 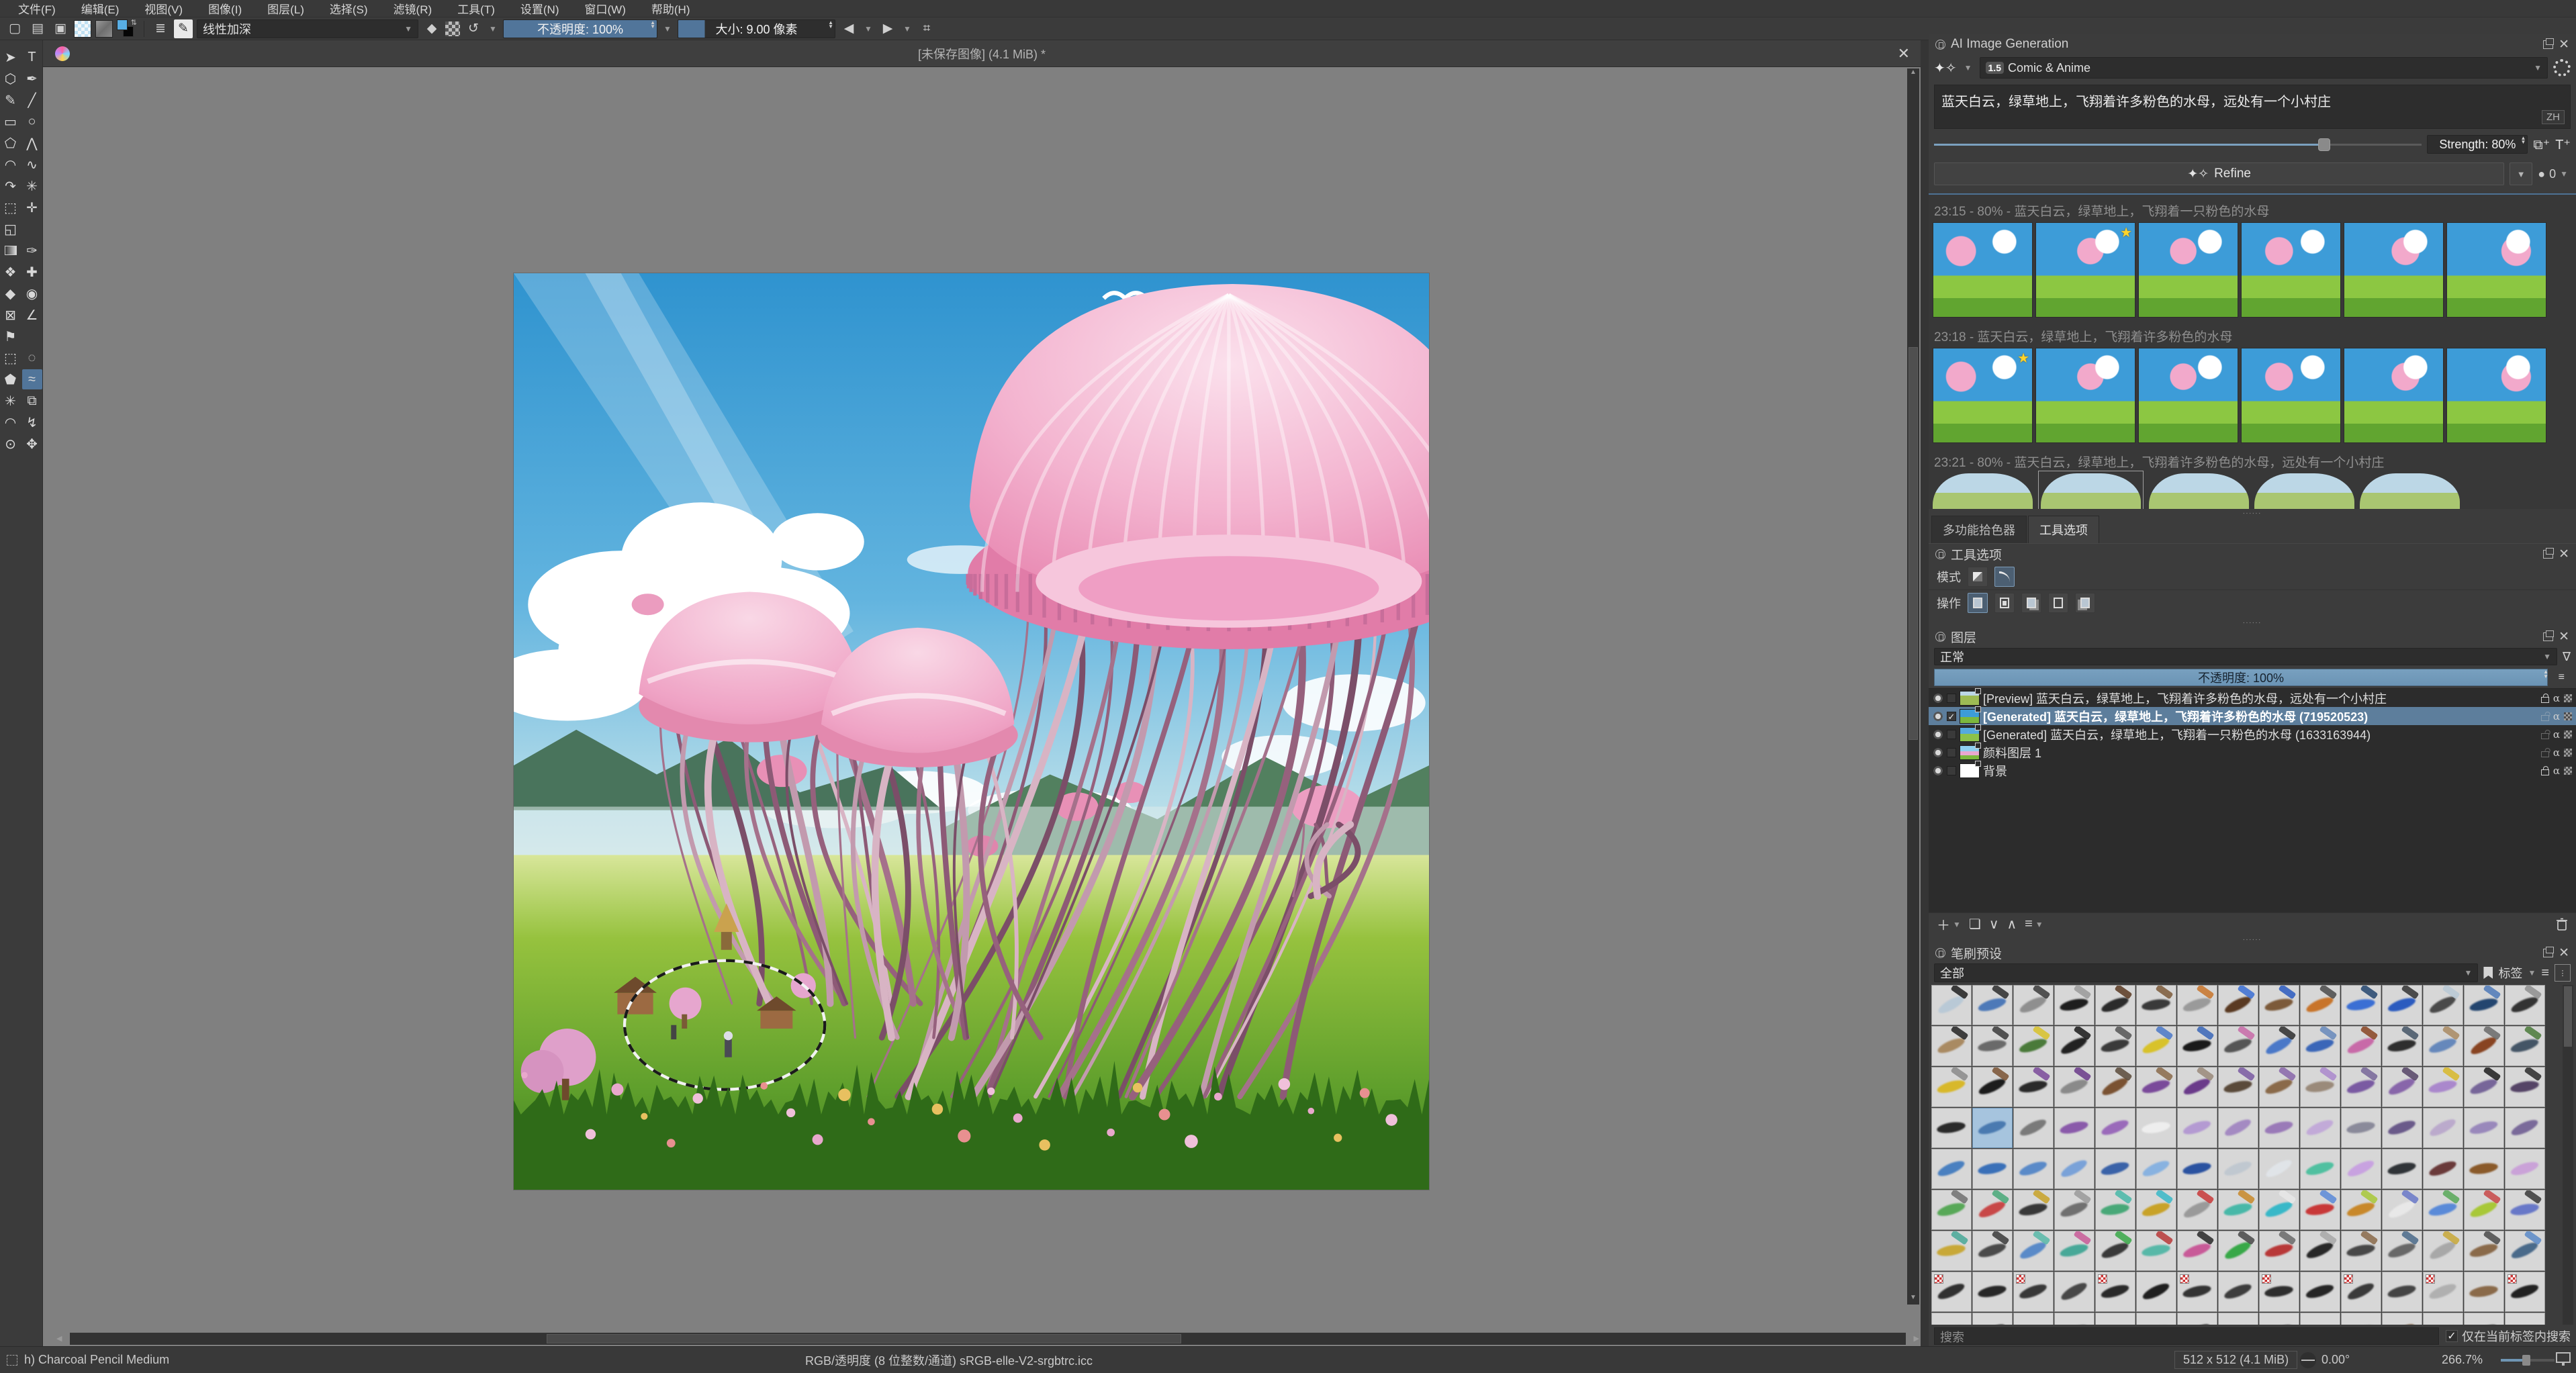 I want to click on menu-文件F: 文件(F), so click(x=37, y=8).